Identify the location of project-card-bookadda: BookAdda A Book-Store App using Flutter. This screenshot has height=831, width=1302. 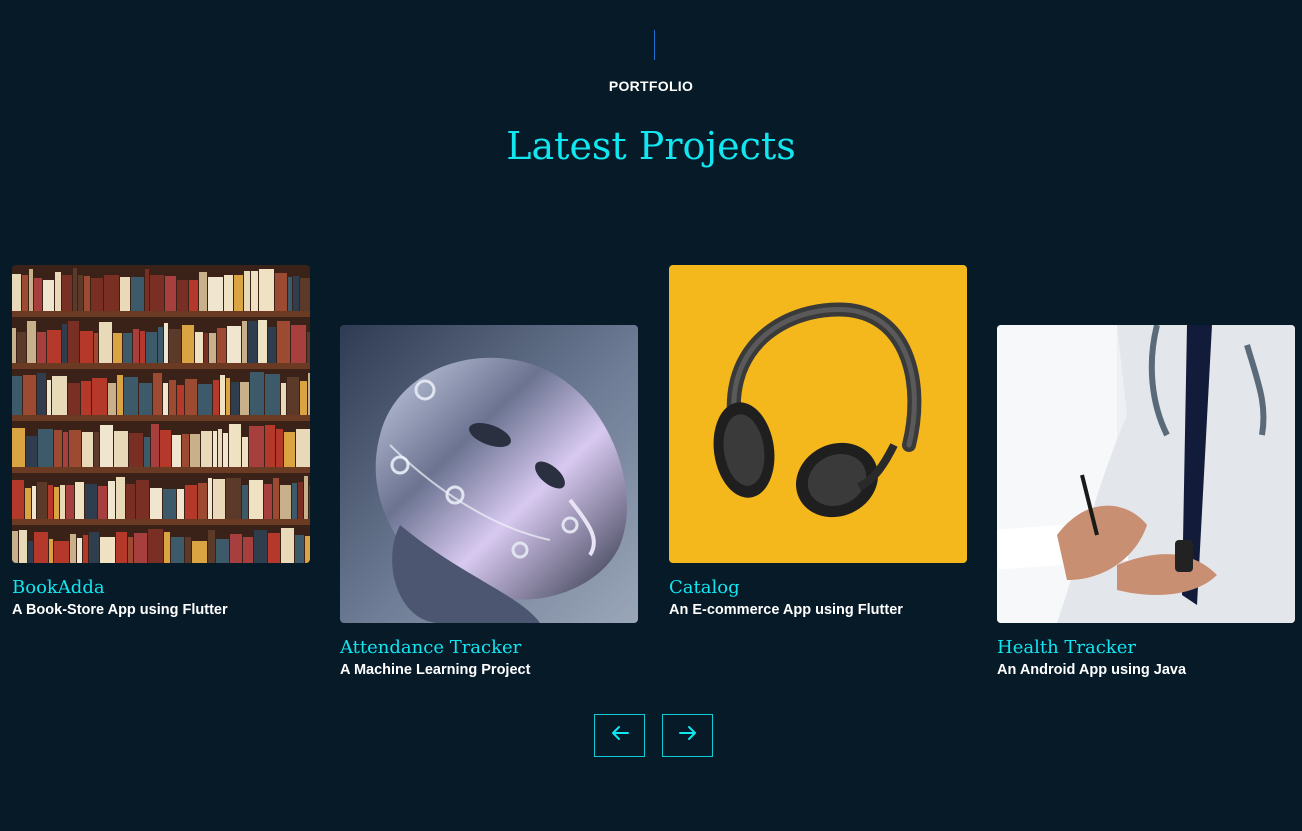
(161, 442).